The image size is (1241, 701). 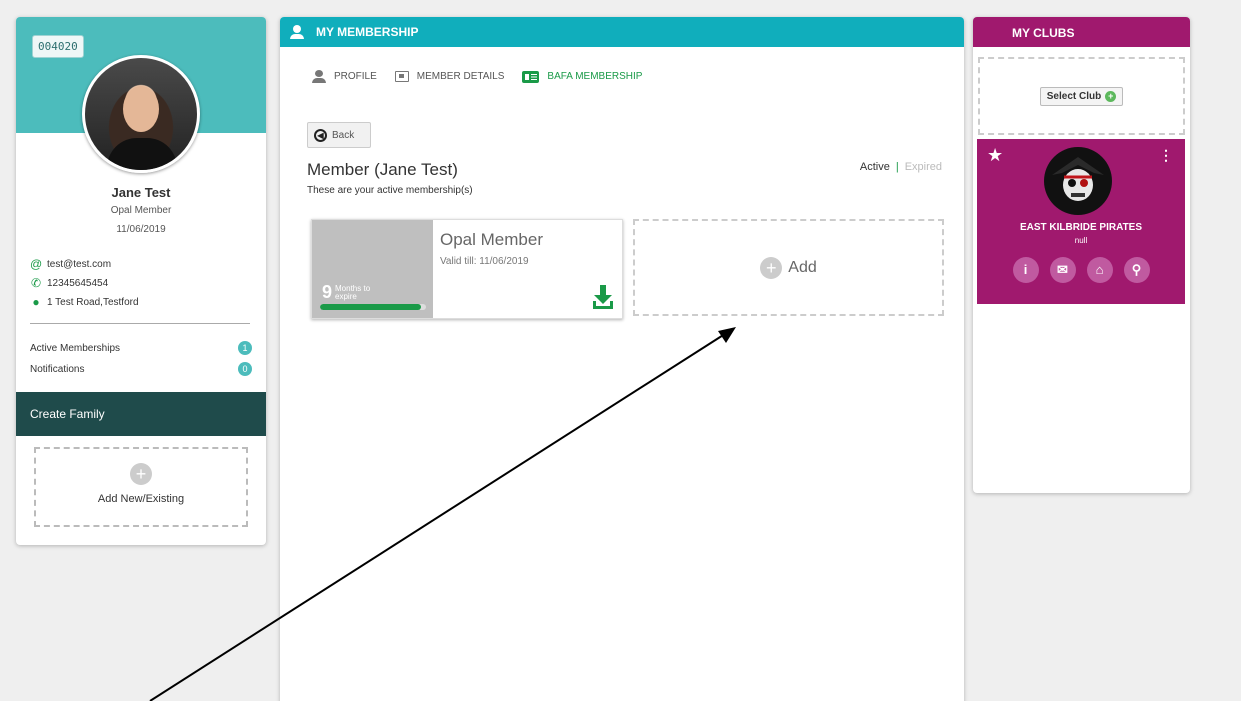 I want to click on clubs-header: MY CLUBS, so click(x=1081, y=32).